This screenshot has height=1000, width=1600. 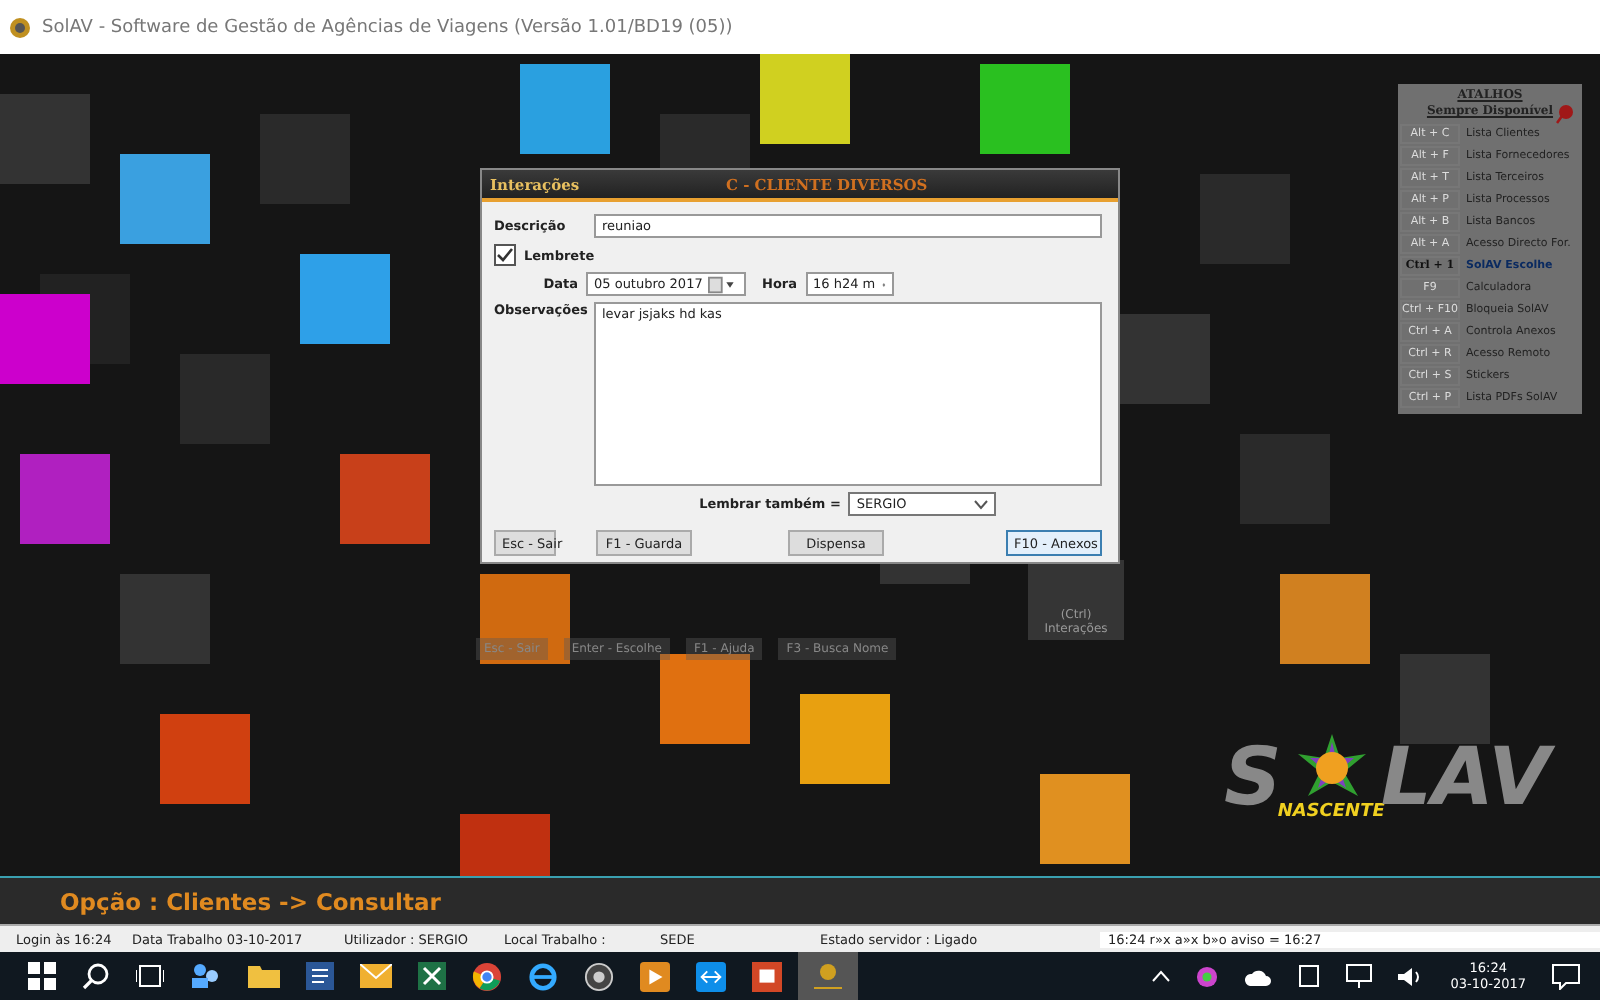 What do you see at coordinates (505, 255) in the screenshot?
I see `reminder-checkbox` at bounding box center [505, 255].